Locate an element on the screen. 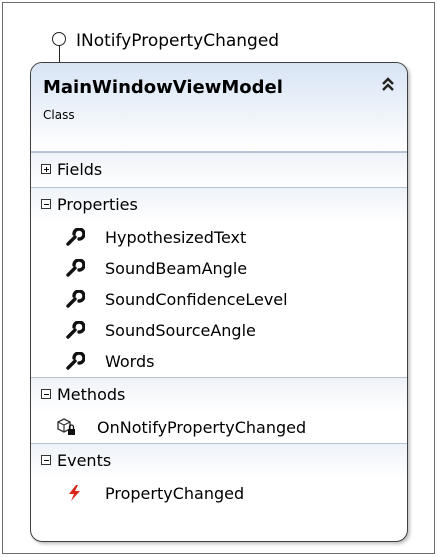 Image resolution: width=438 pixels, height=557 pixels. property-name: Words is located at coordinates (130, 361).